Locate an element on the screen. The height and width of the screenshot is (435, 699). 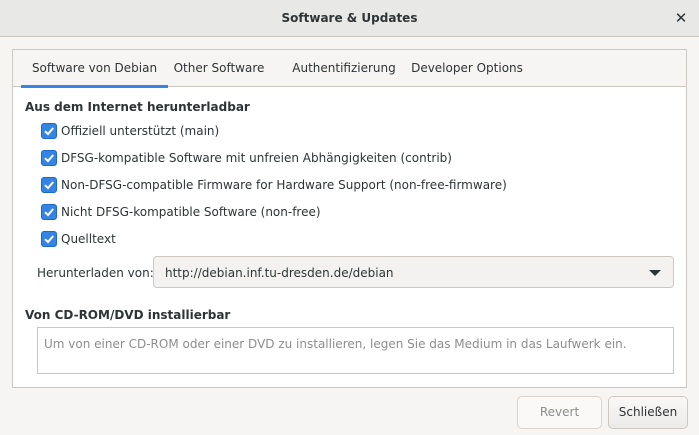
main-label: Offiziell unterstützt (main) is located at coordinates (140, 131).